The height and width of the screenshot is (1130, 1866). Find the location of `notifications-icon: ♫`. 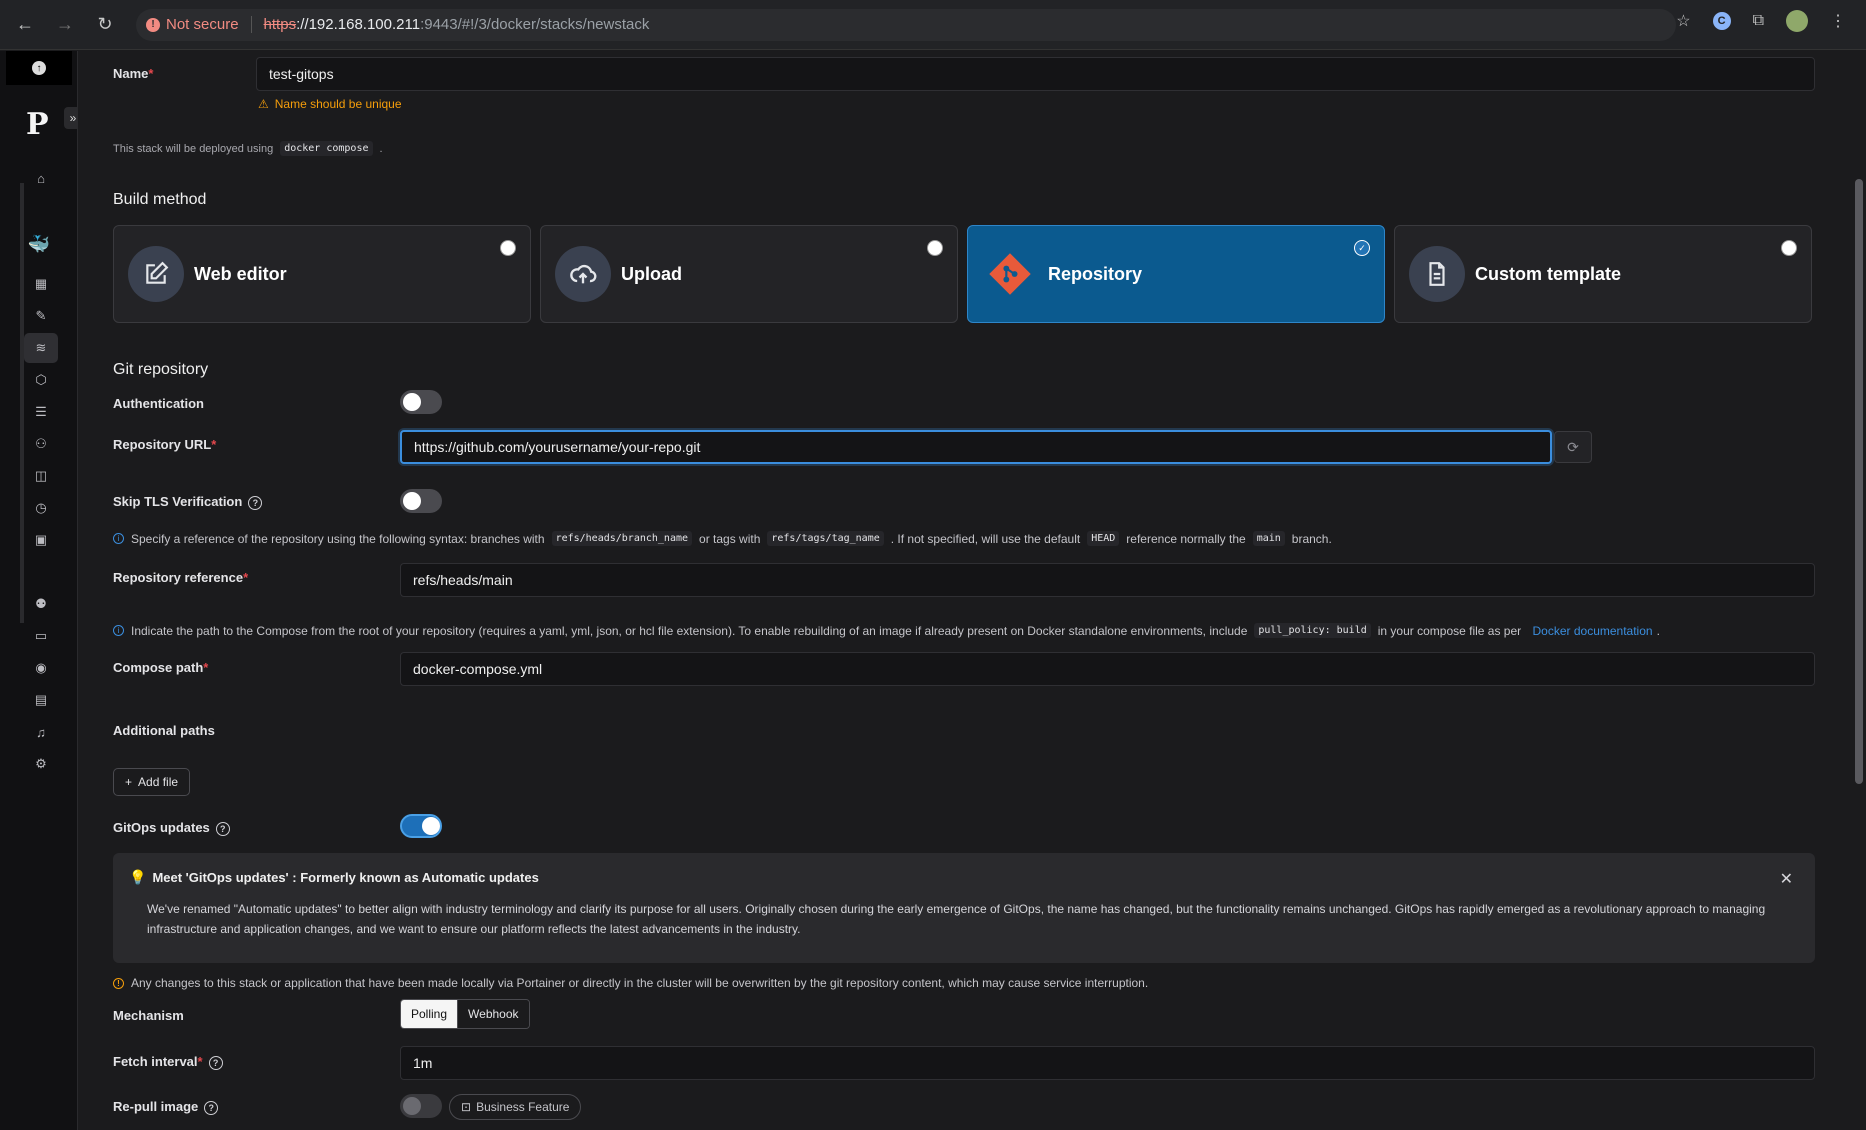

notifications-icon: ♫ is located at coordinates (41, 732).